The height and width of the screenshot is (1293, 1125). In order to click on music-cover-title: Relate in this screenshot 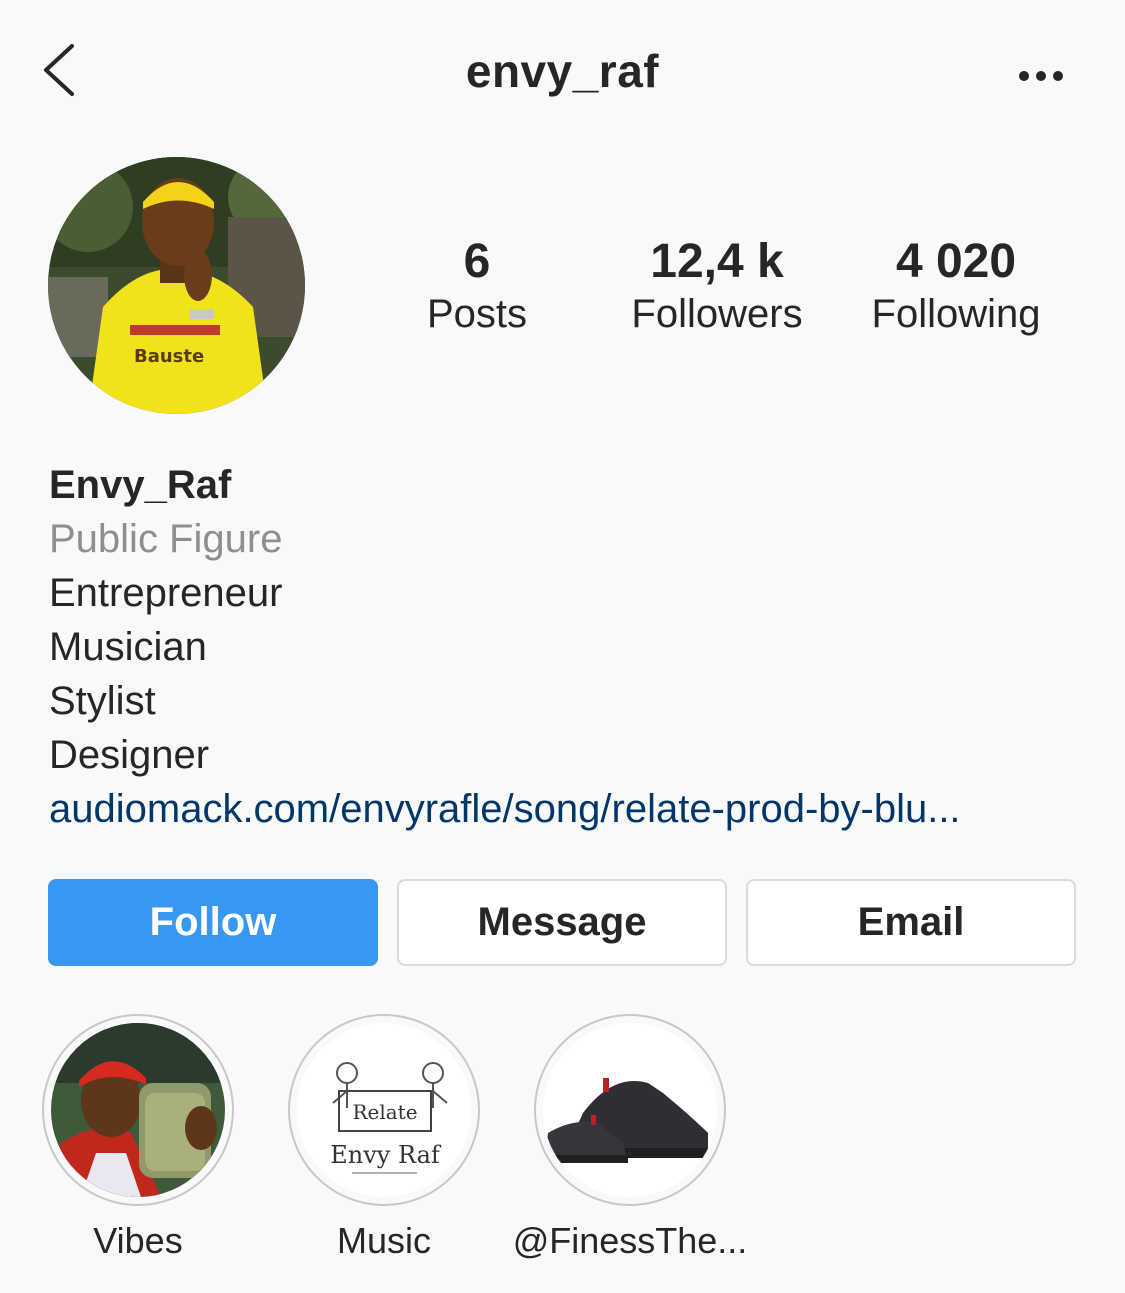, I will do `click(384, 1112)`.